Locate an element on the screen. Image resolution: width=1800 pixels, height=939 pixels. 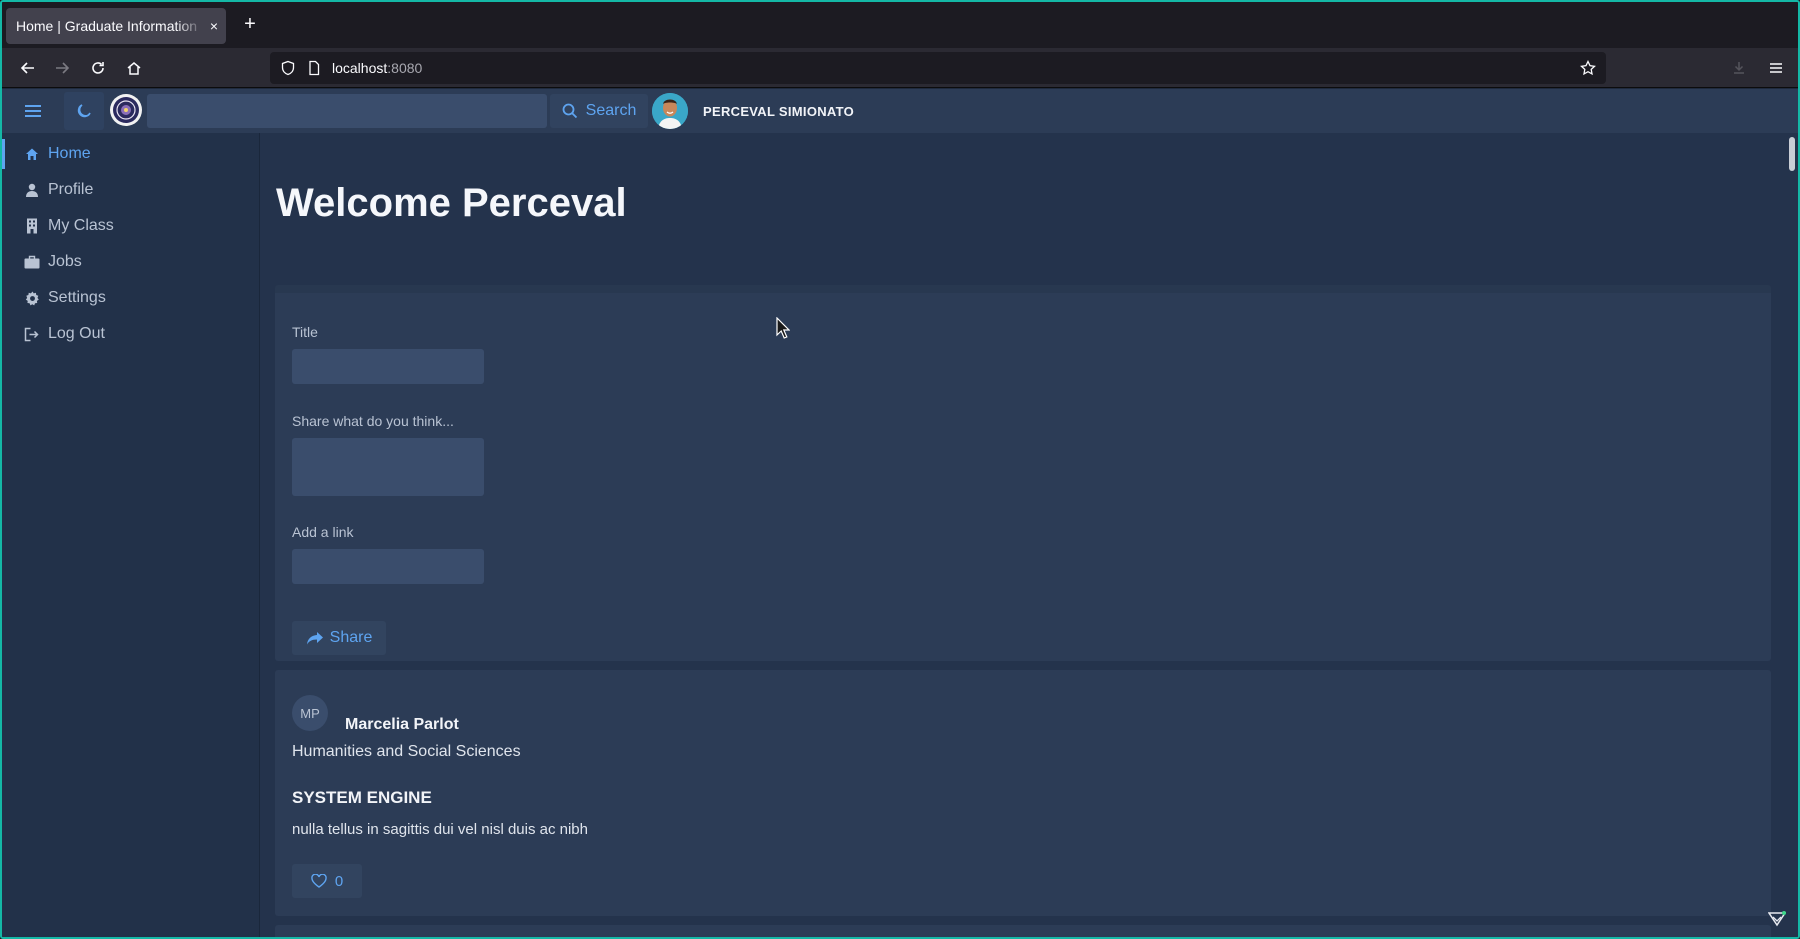
home-browser-icon is located at coordinates (134, 68).